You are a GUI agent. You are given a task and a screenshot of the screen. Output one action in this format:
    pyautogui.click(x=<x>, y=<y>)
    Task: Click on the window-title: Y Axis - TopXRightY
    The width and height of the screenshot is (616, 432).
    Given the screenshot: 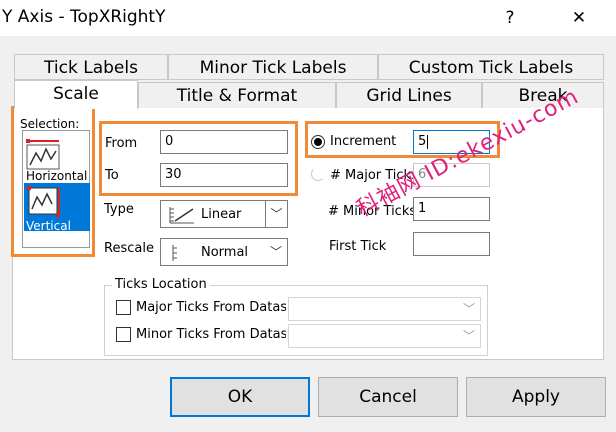 What is the action you would take?
    pyautogui.click(x=84, y=17)
    